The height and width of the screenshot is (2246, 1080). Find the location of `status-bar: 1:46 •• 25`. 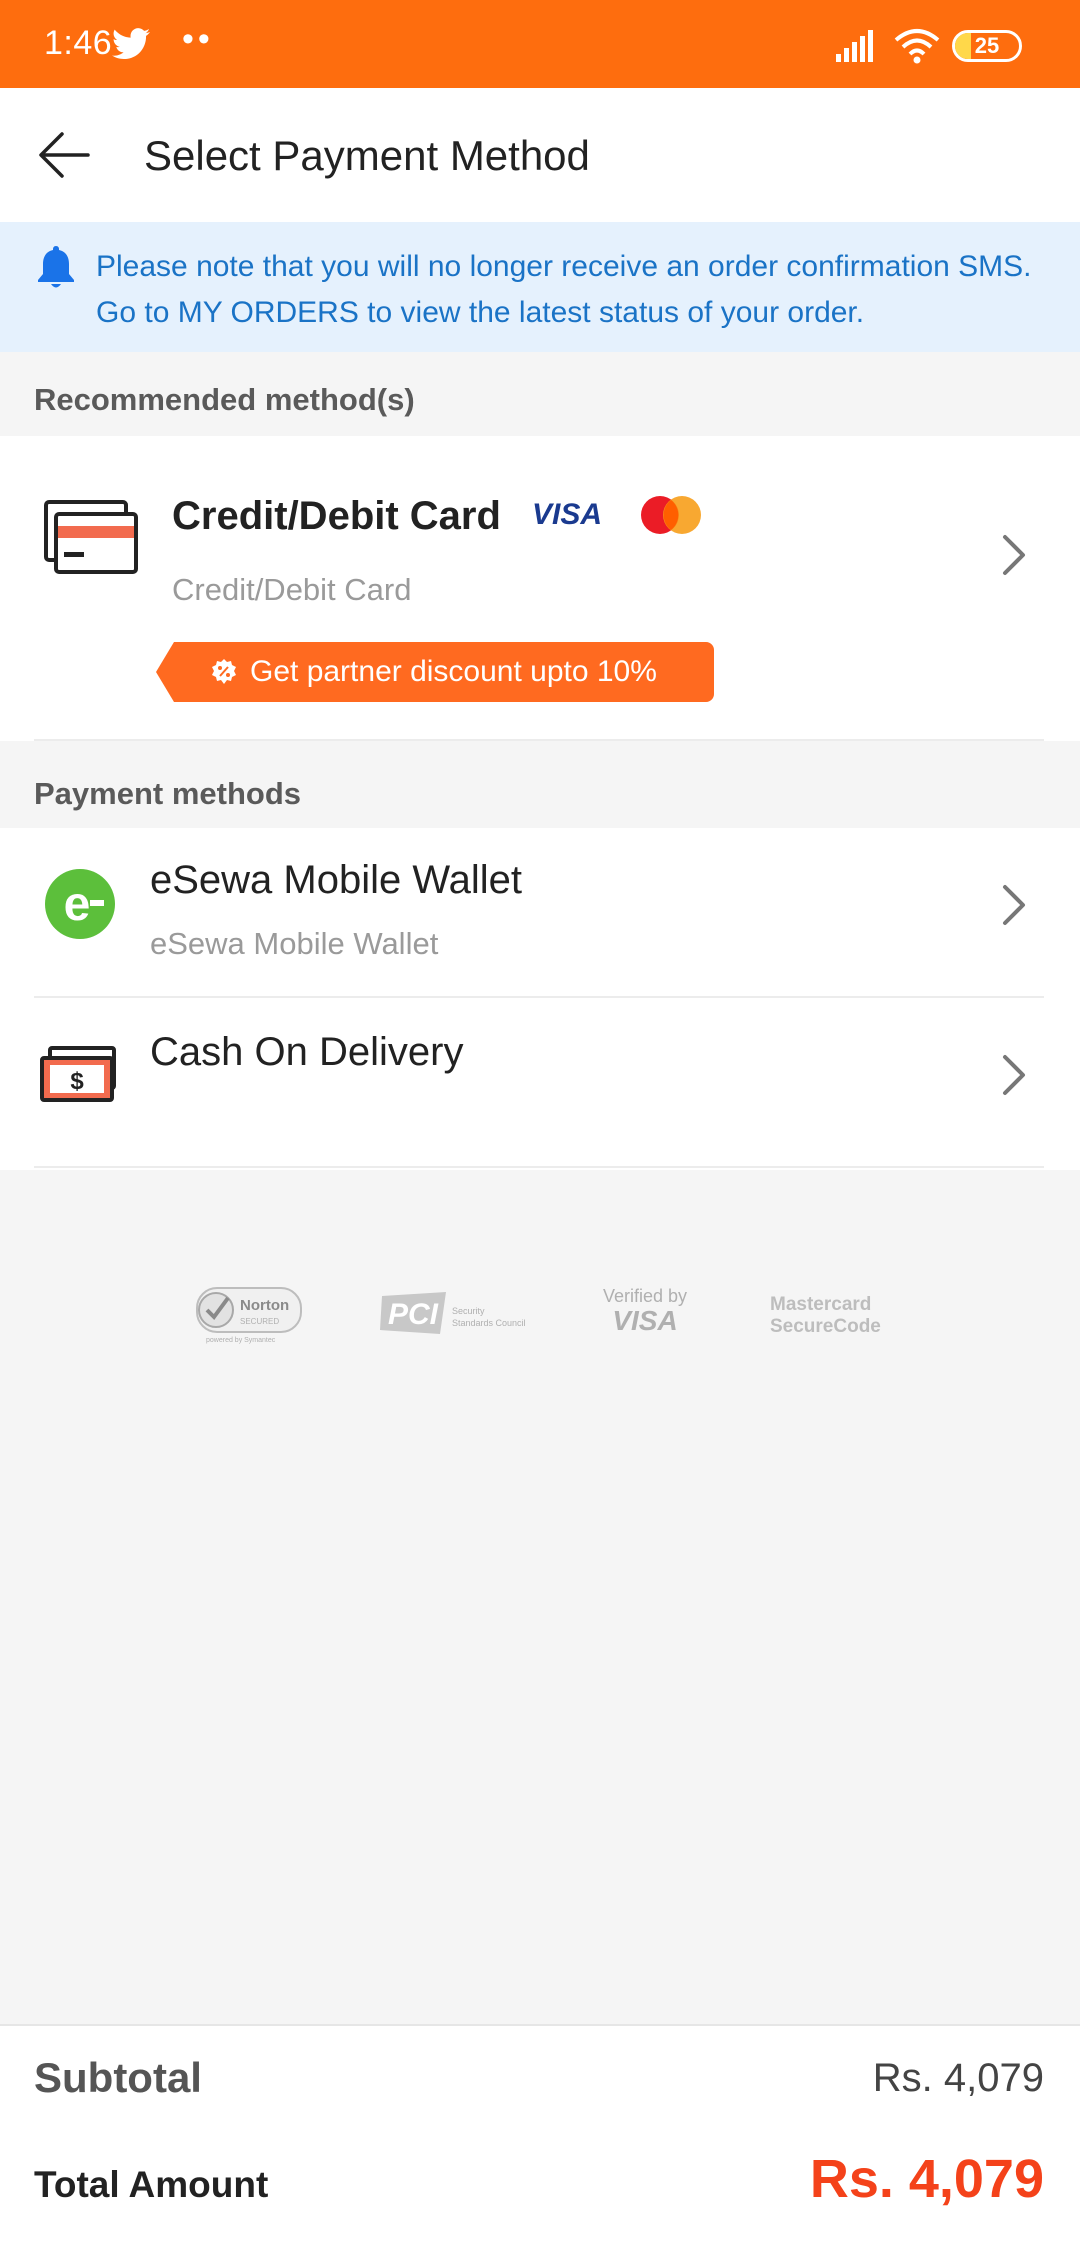

status-bar: 1:46 •• 25 is located at coordinates (540, 44).